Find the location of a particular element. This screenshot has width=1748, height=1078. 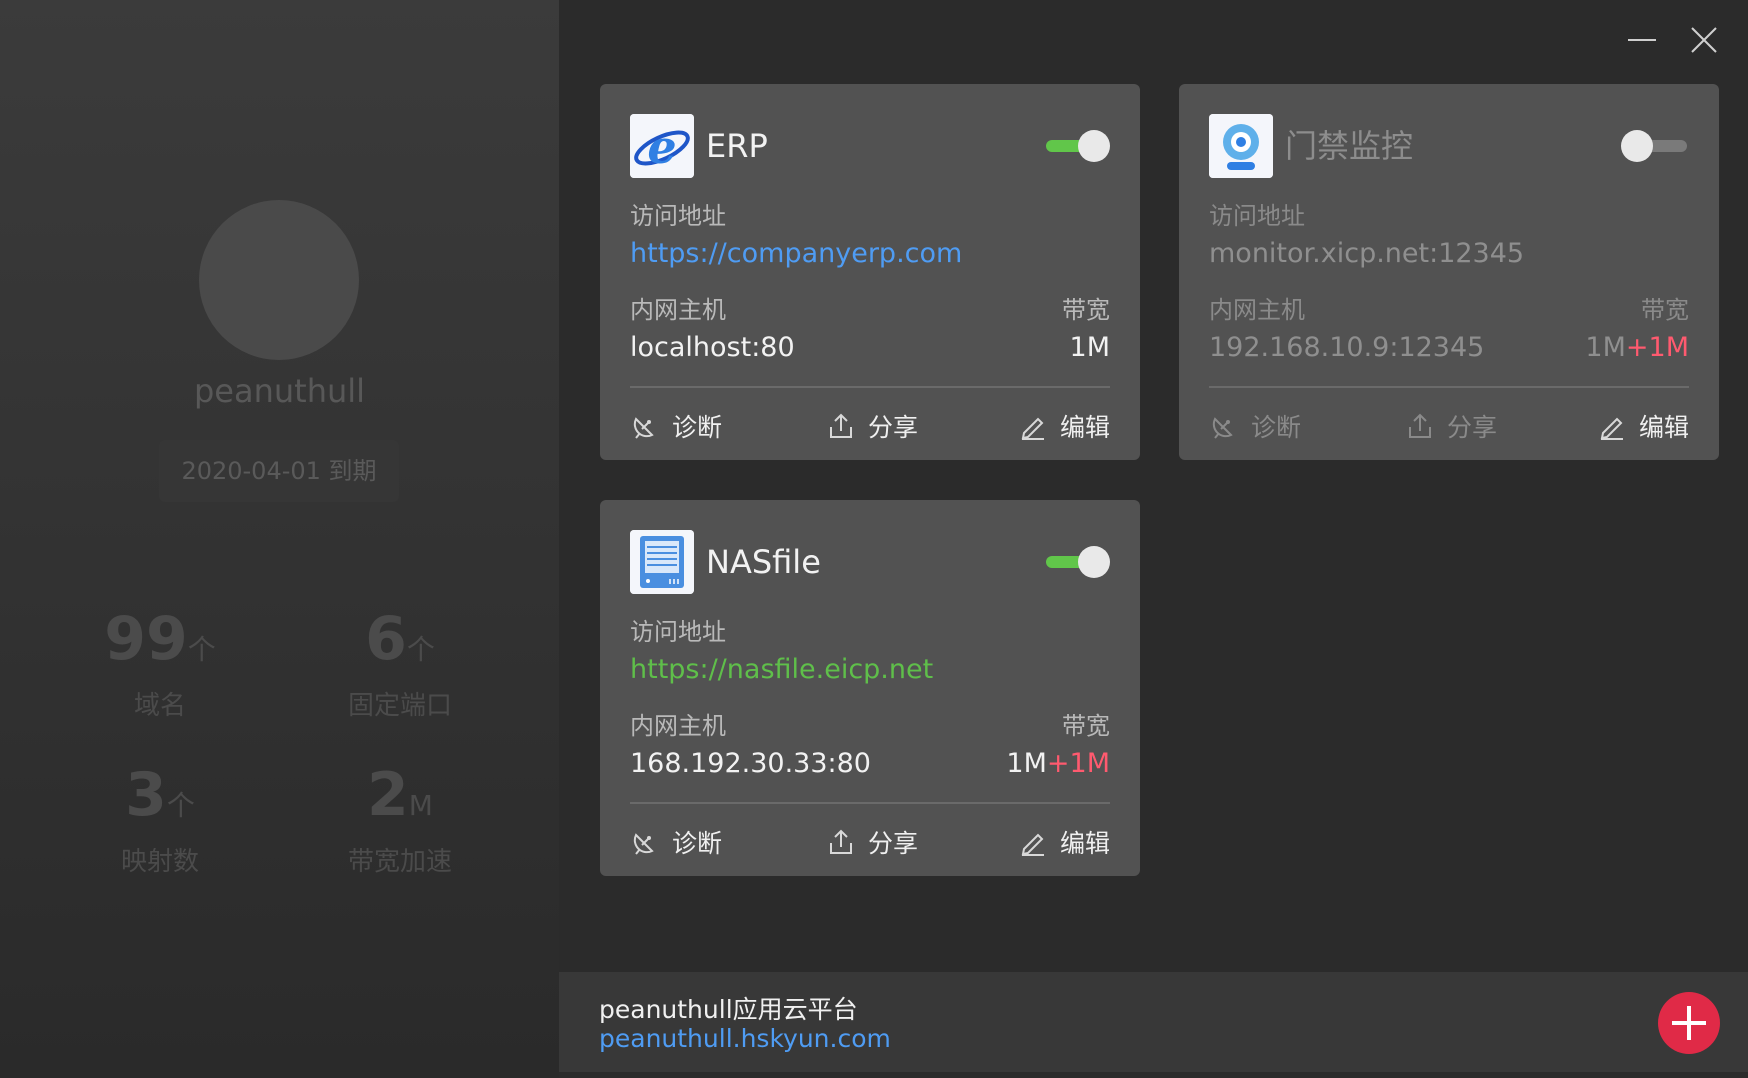

platform-link: peanuthull.hskyun.com is located at coordinates (745, 1038).